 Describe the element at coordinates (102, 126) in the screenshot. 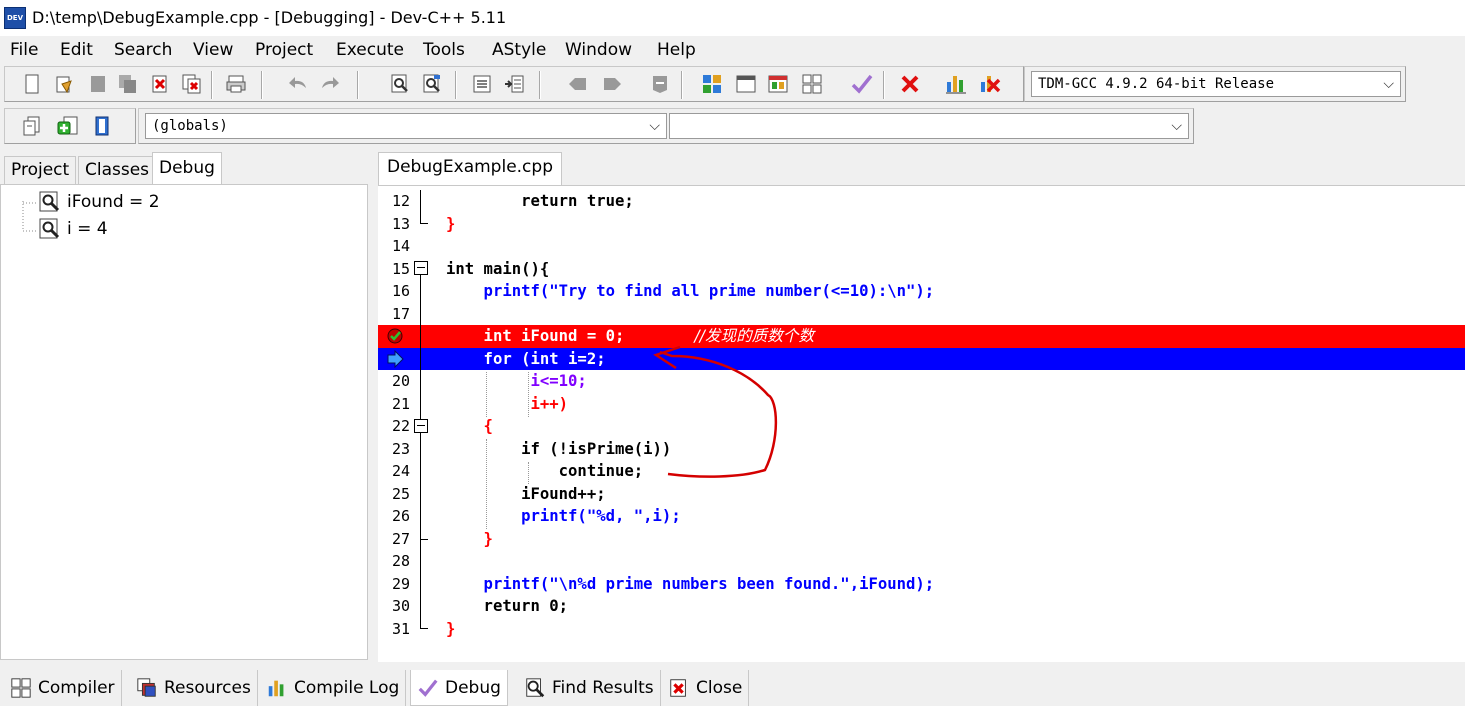

I see `remove-from-project-button` at that location.